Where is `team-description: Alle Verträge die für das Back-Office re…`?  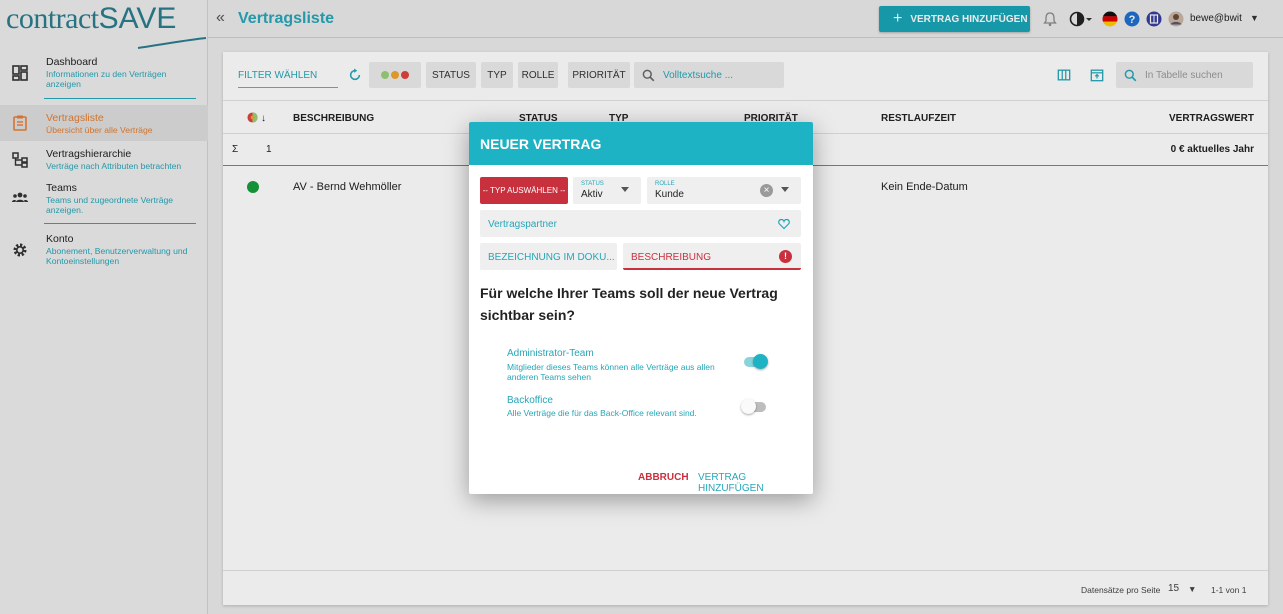
team-description: Alle Verträge die für das Back-Office re… is located at coordinates (602, 413).